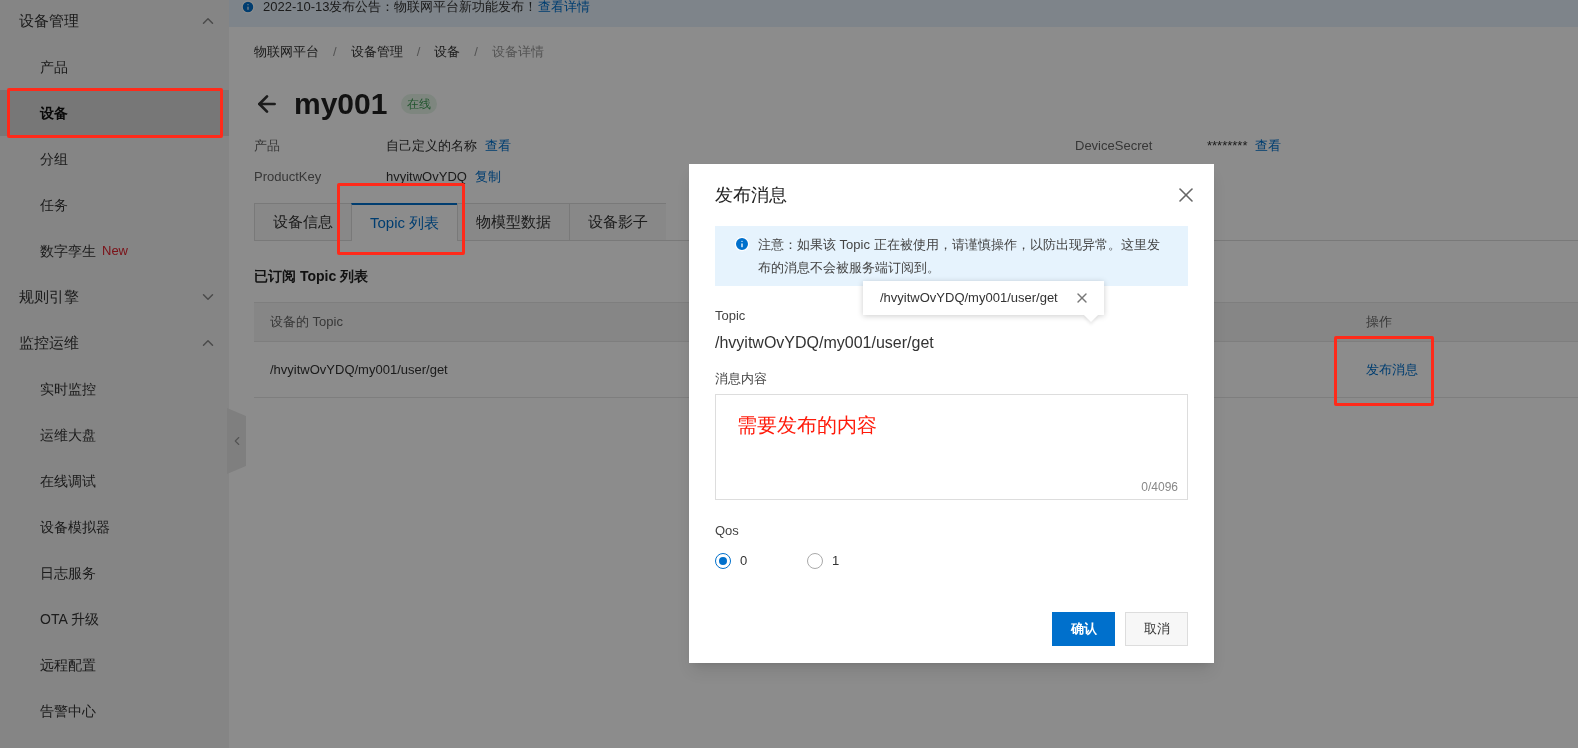 Image resolution: width=1578 pixels, height=748 pixels. I want to click on cancel-button: 取消, so click(1156, 629).